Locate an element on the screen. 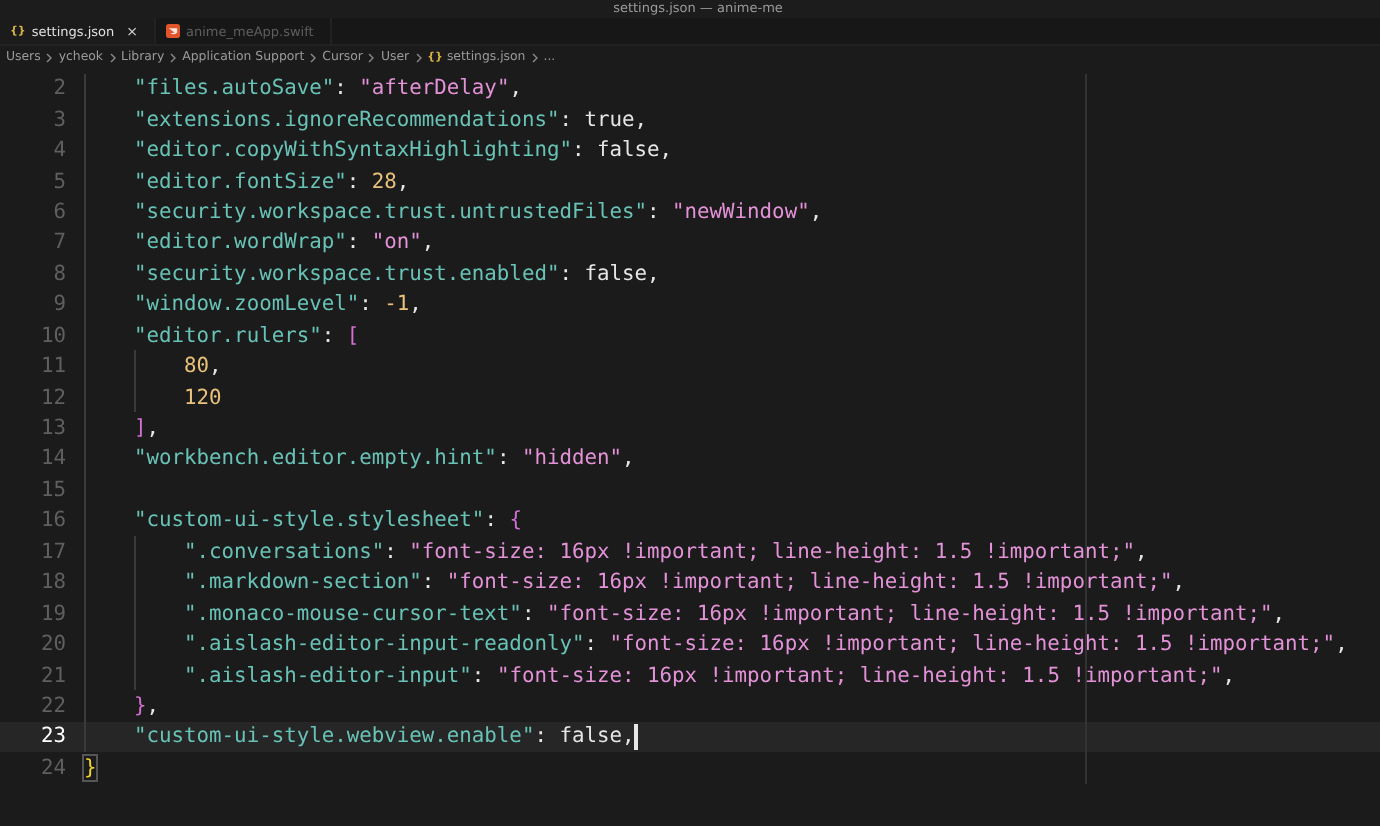  code-token: "custom-ui-style.stylesheet" is located at coordinates (309, 520).